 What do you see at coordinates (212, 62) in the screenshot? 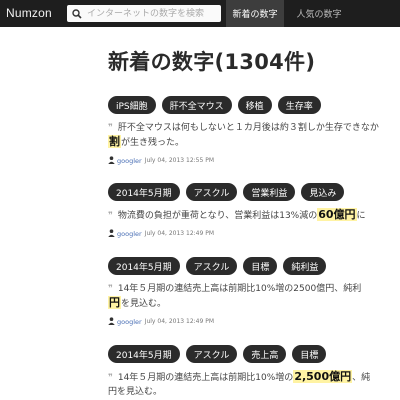
I see `page-title: 新着の数字(1304件)` at bounding box center [212, 62].